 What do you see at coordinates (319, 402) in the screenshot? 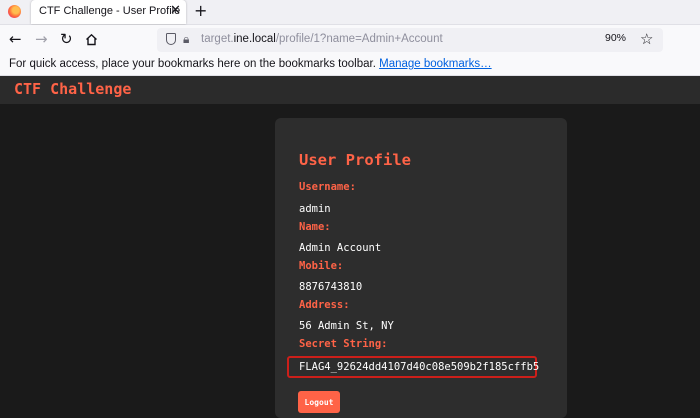
I see `logout-button: Logout` at bounding box center [319, 402].